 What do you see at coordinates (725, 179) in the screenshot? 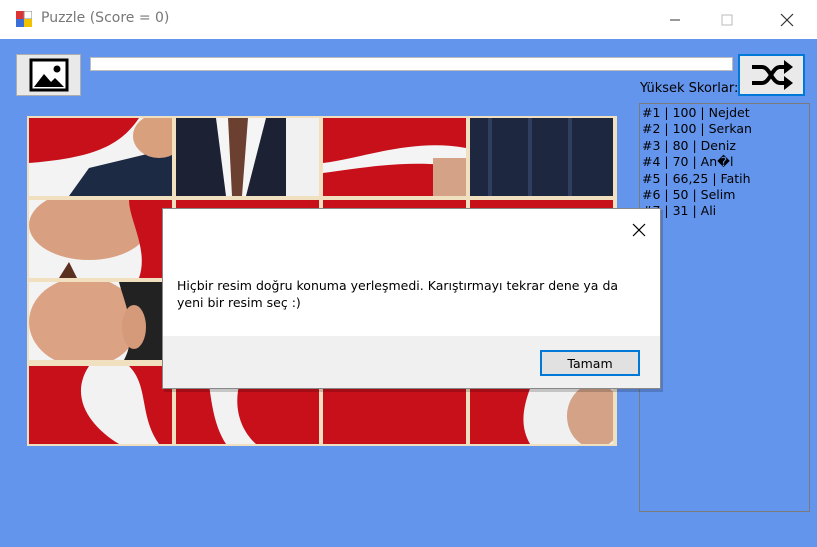
I see `score-item: #5 | 66,25 | Fatih` at bounding box center [725, 179].